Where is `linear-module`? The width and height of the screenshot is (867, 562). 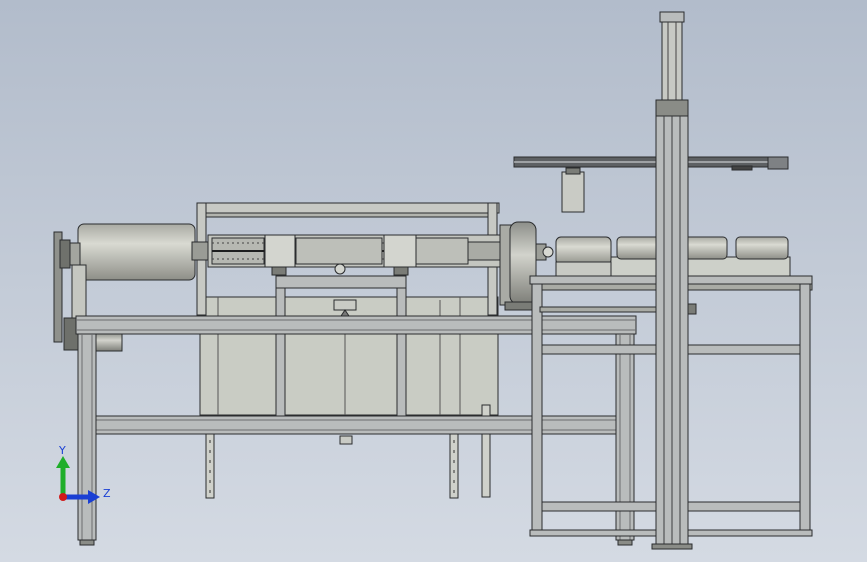 linear-module is located at coordinates (354, 255).